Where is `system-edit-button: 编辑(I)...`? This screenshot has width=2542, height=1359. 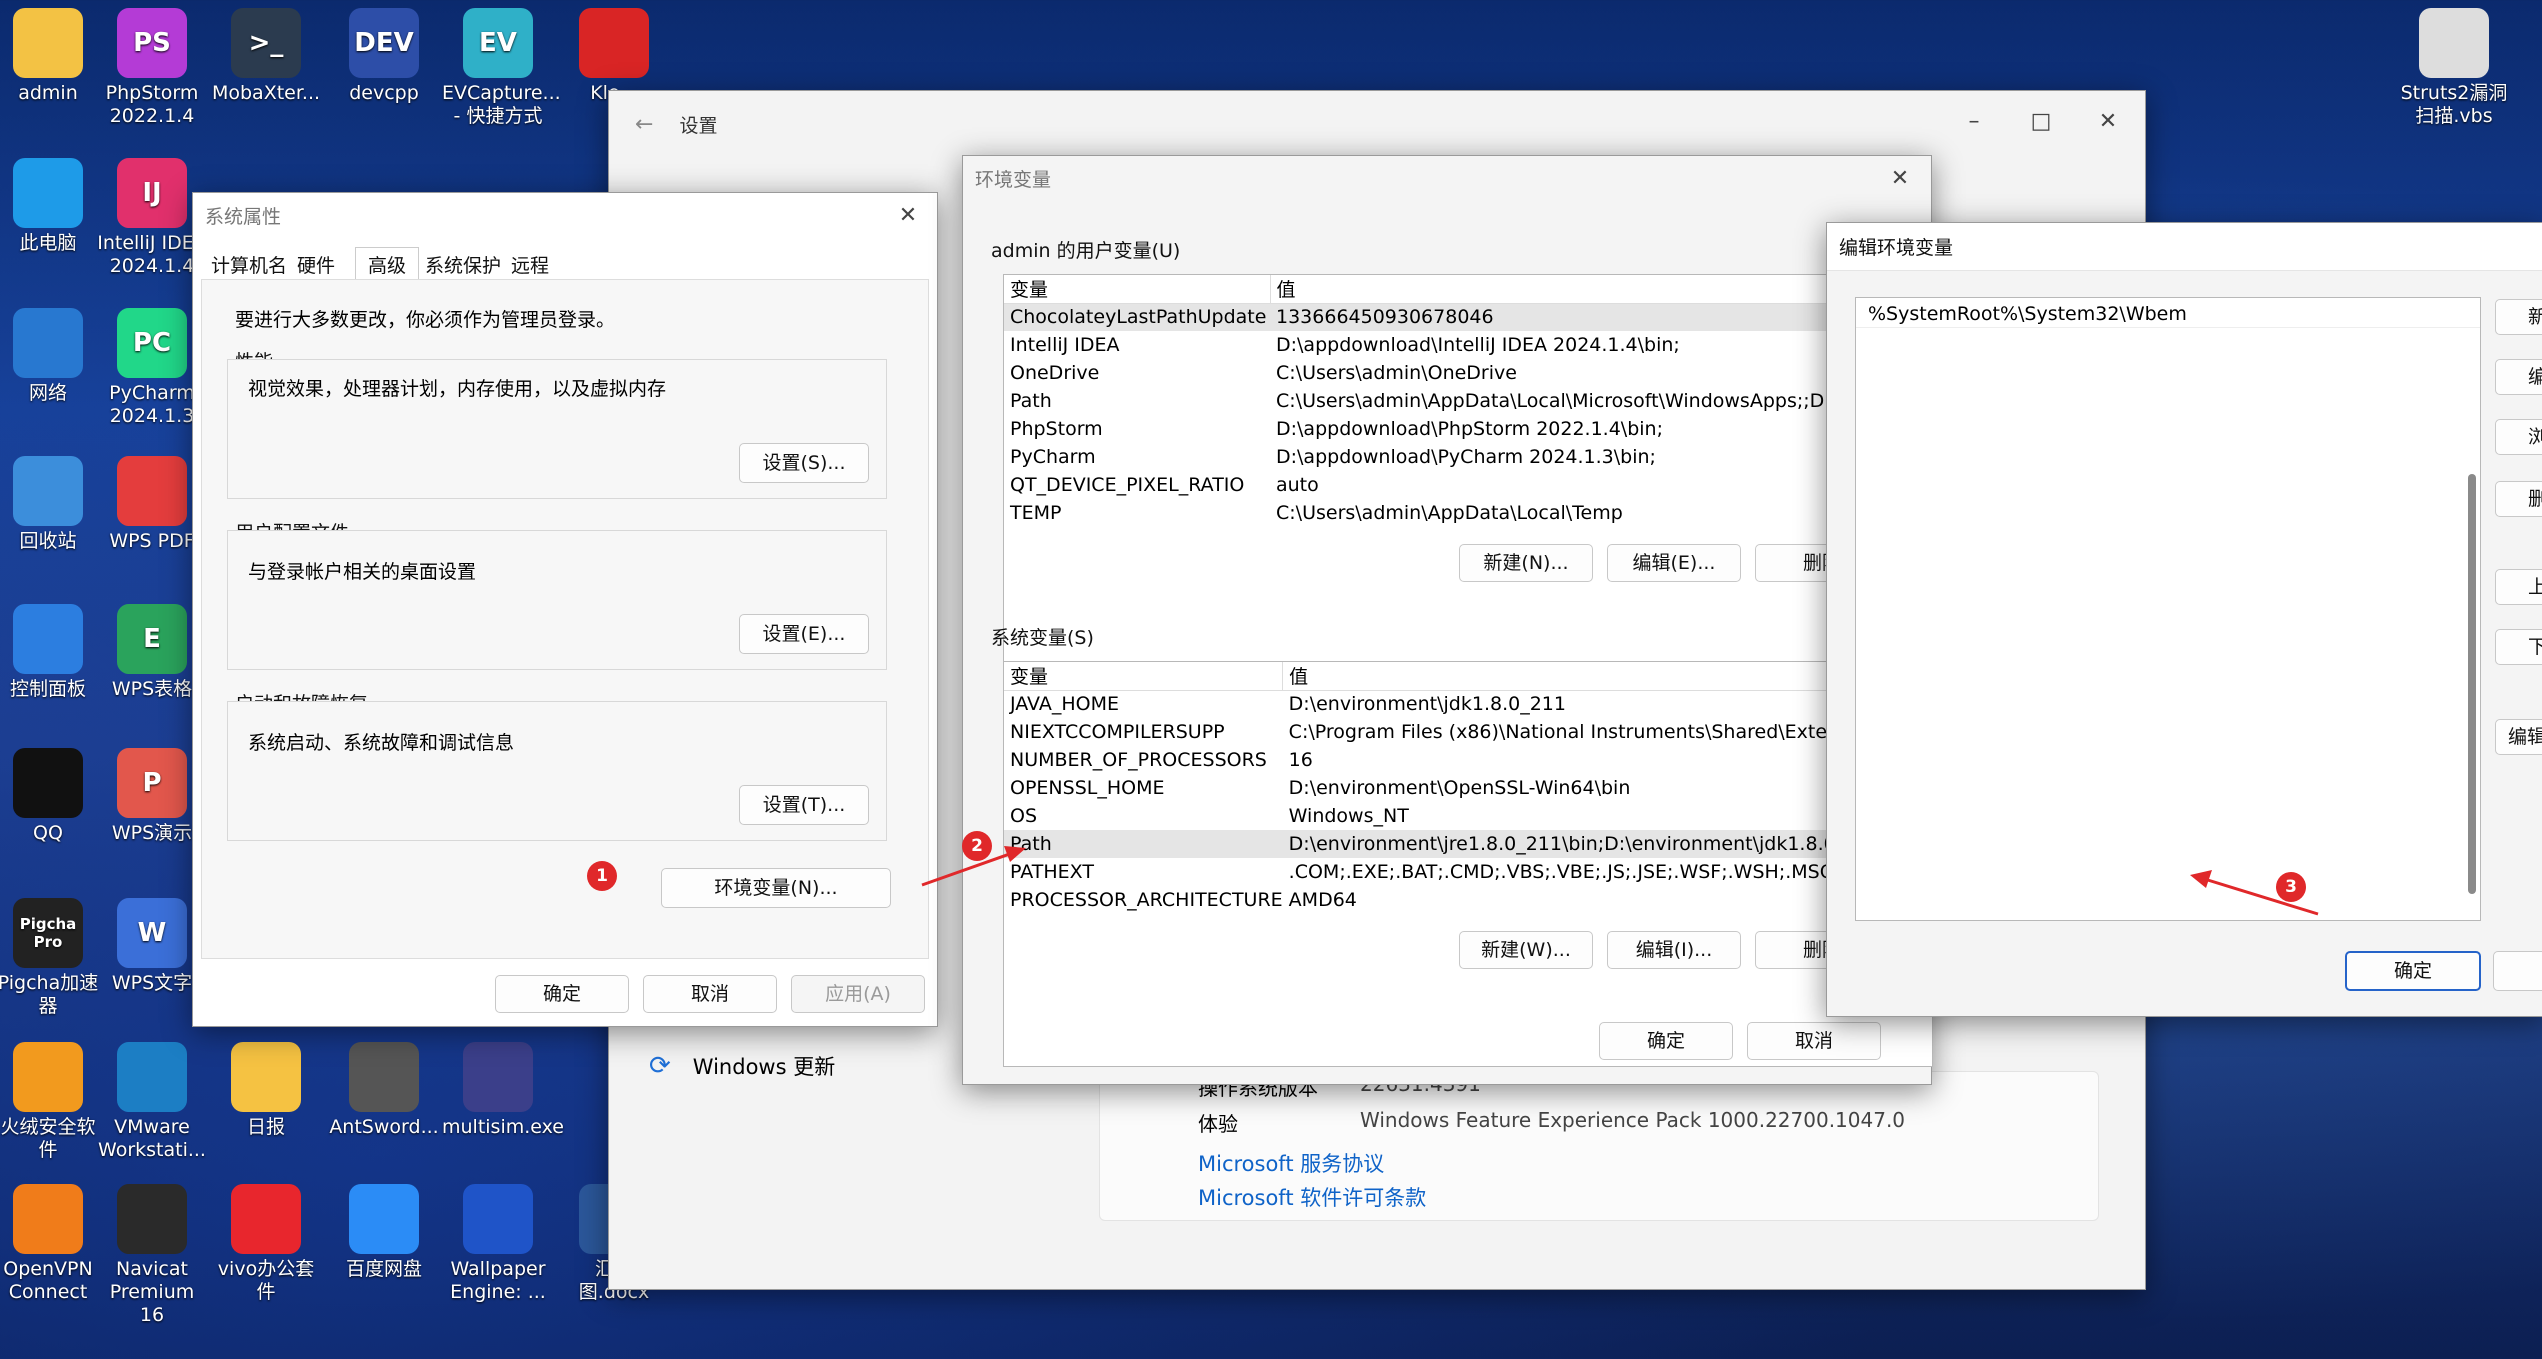
system-edit-button: 编辑(I)... is located at coordinates (1674, 950).